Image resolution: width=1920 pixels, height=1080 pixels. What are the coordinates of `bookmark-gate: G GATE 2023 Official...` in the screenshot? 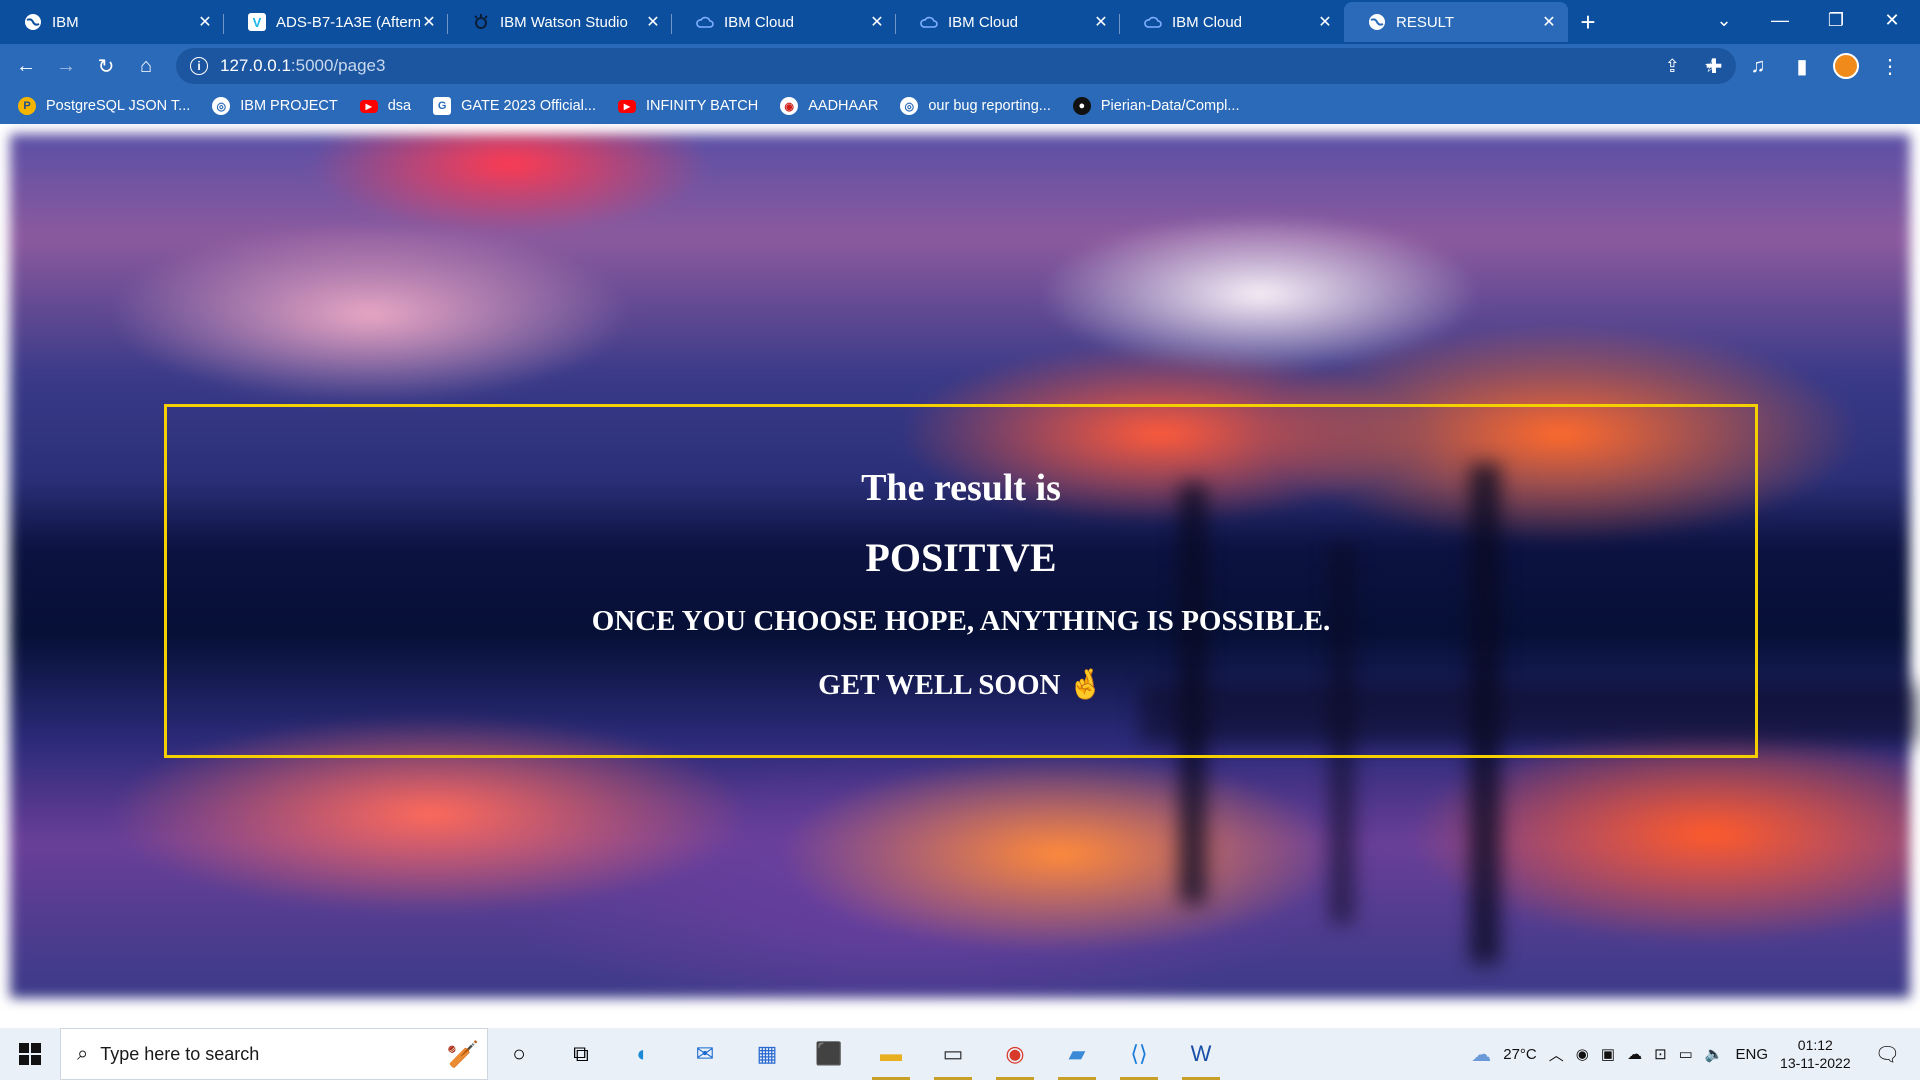 It's located at (514, 106).